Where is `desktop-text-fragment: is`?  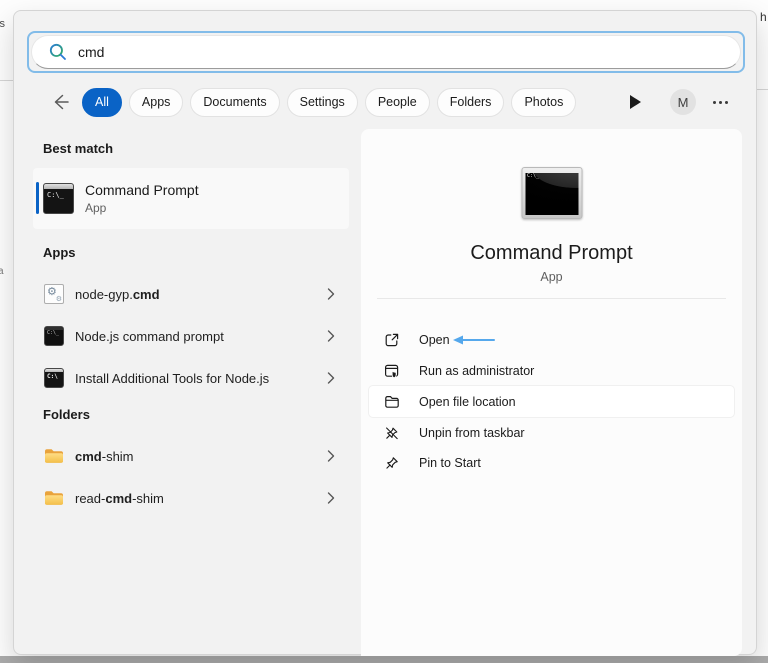
desktop-text-fragment: is is located at coordinates (2, 24).